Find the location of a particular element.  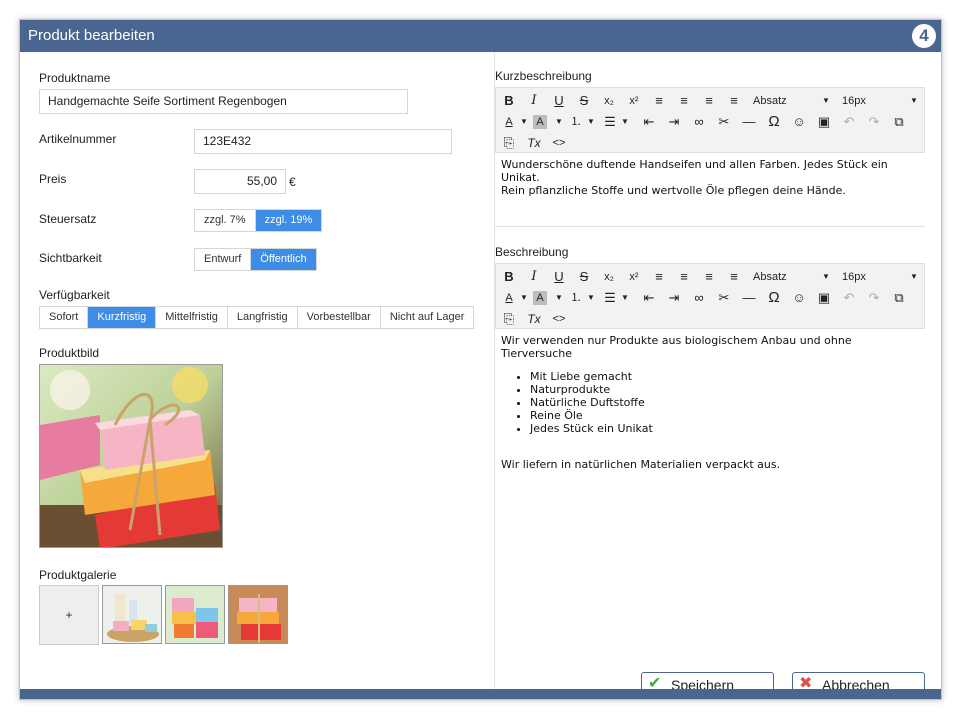

availability-label: Verfügbarkeit is located at coordinates (74, 295).